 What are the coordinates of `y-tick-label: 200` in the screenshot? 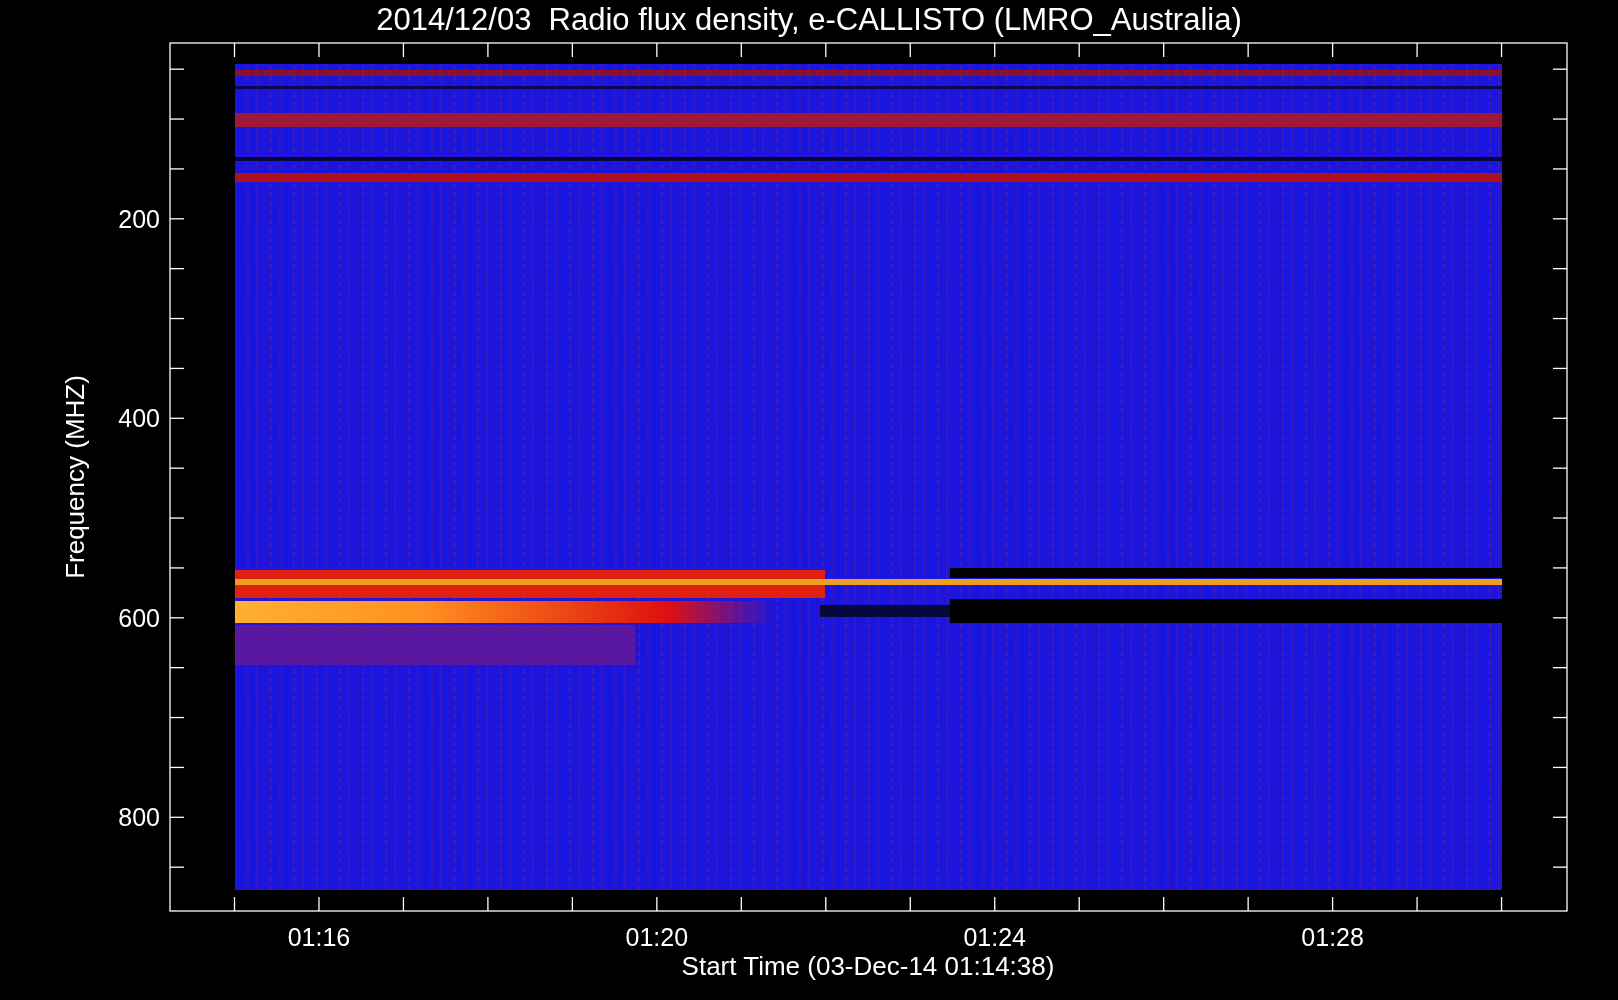 It's located at (139, 218).